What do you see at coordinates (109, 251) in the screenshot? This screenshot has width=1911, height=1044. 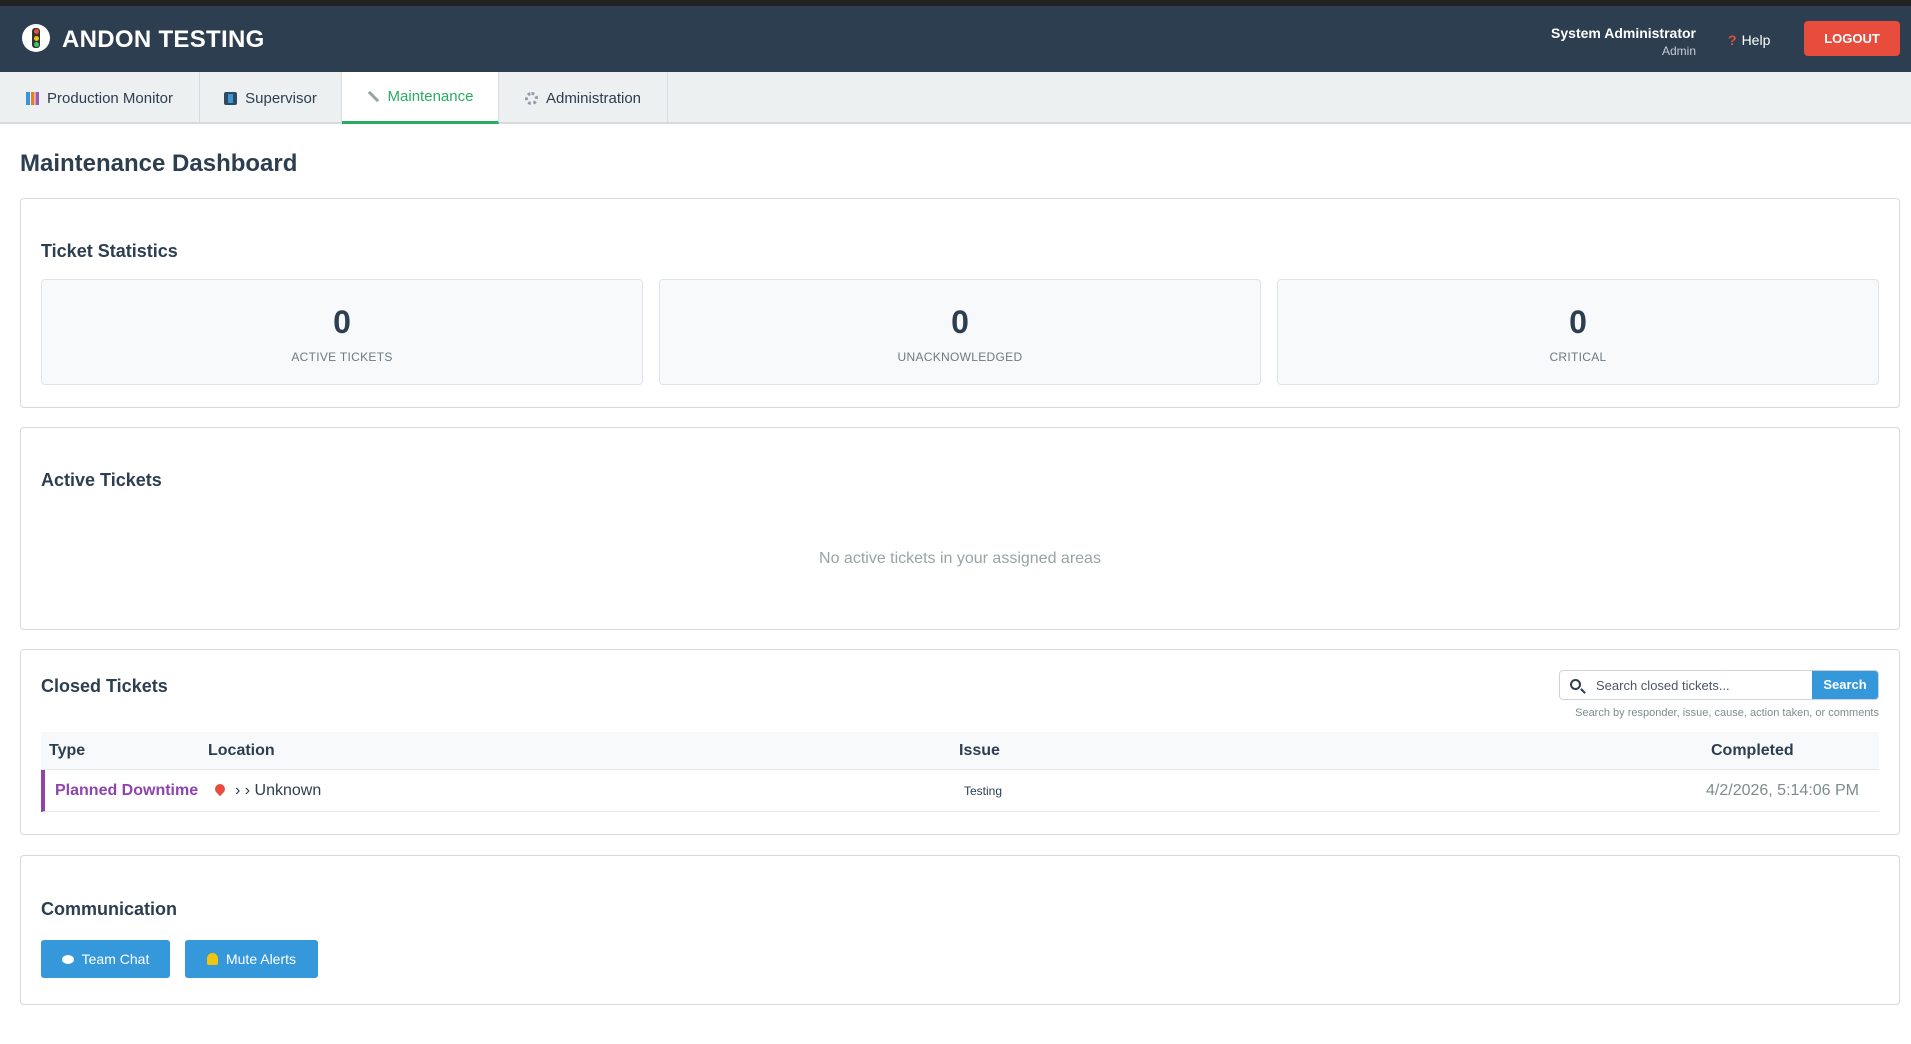 I see `section-title: Ticket Statistics` at bounding box center [109, 251].